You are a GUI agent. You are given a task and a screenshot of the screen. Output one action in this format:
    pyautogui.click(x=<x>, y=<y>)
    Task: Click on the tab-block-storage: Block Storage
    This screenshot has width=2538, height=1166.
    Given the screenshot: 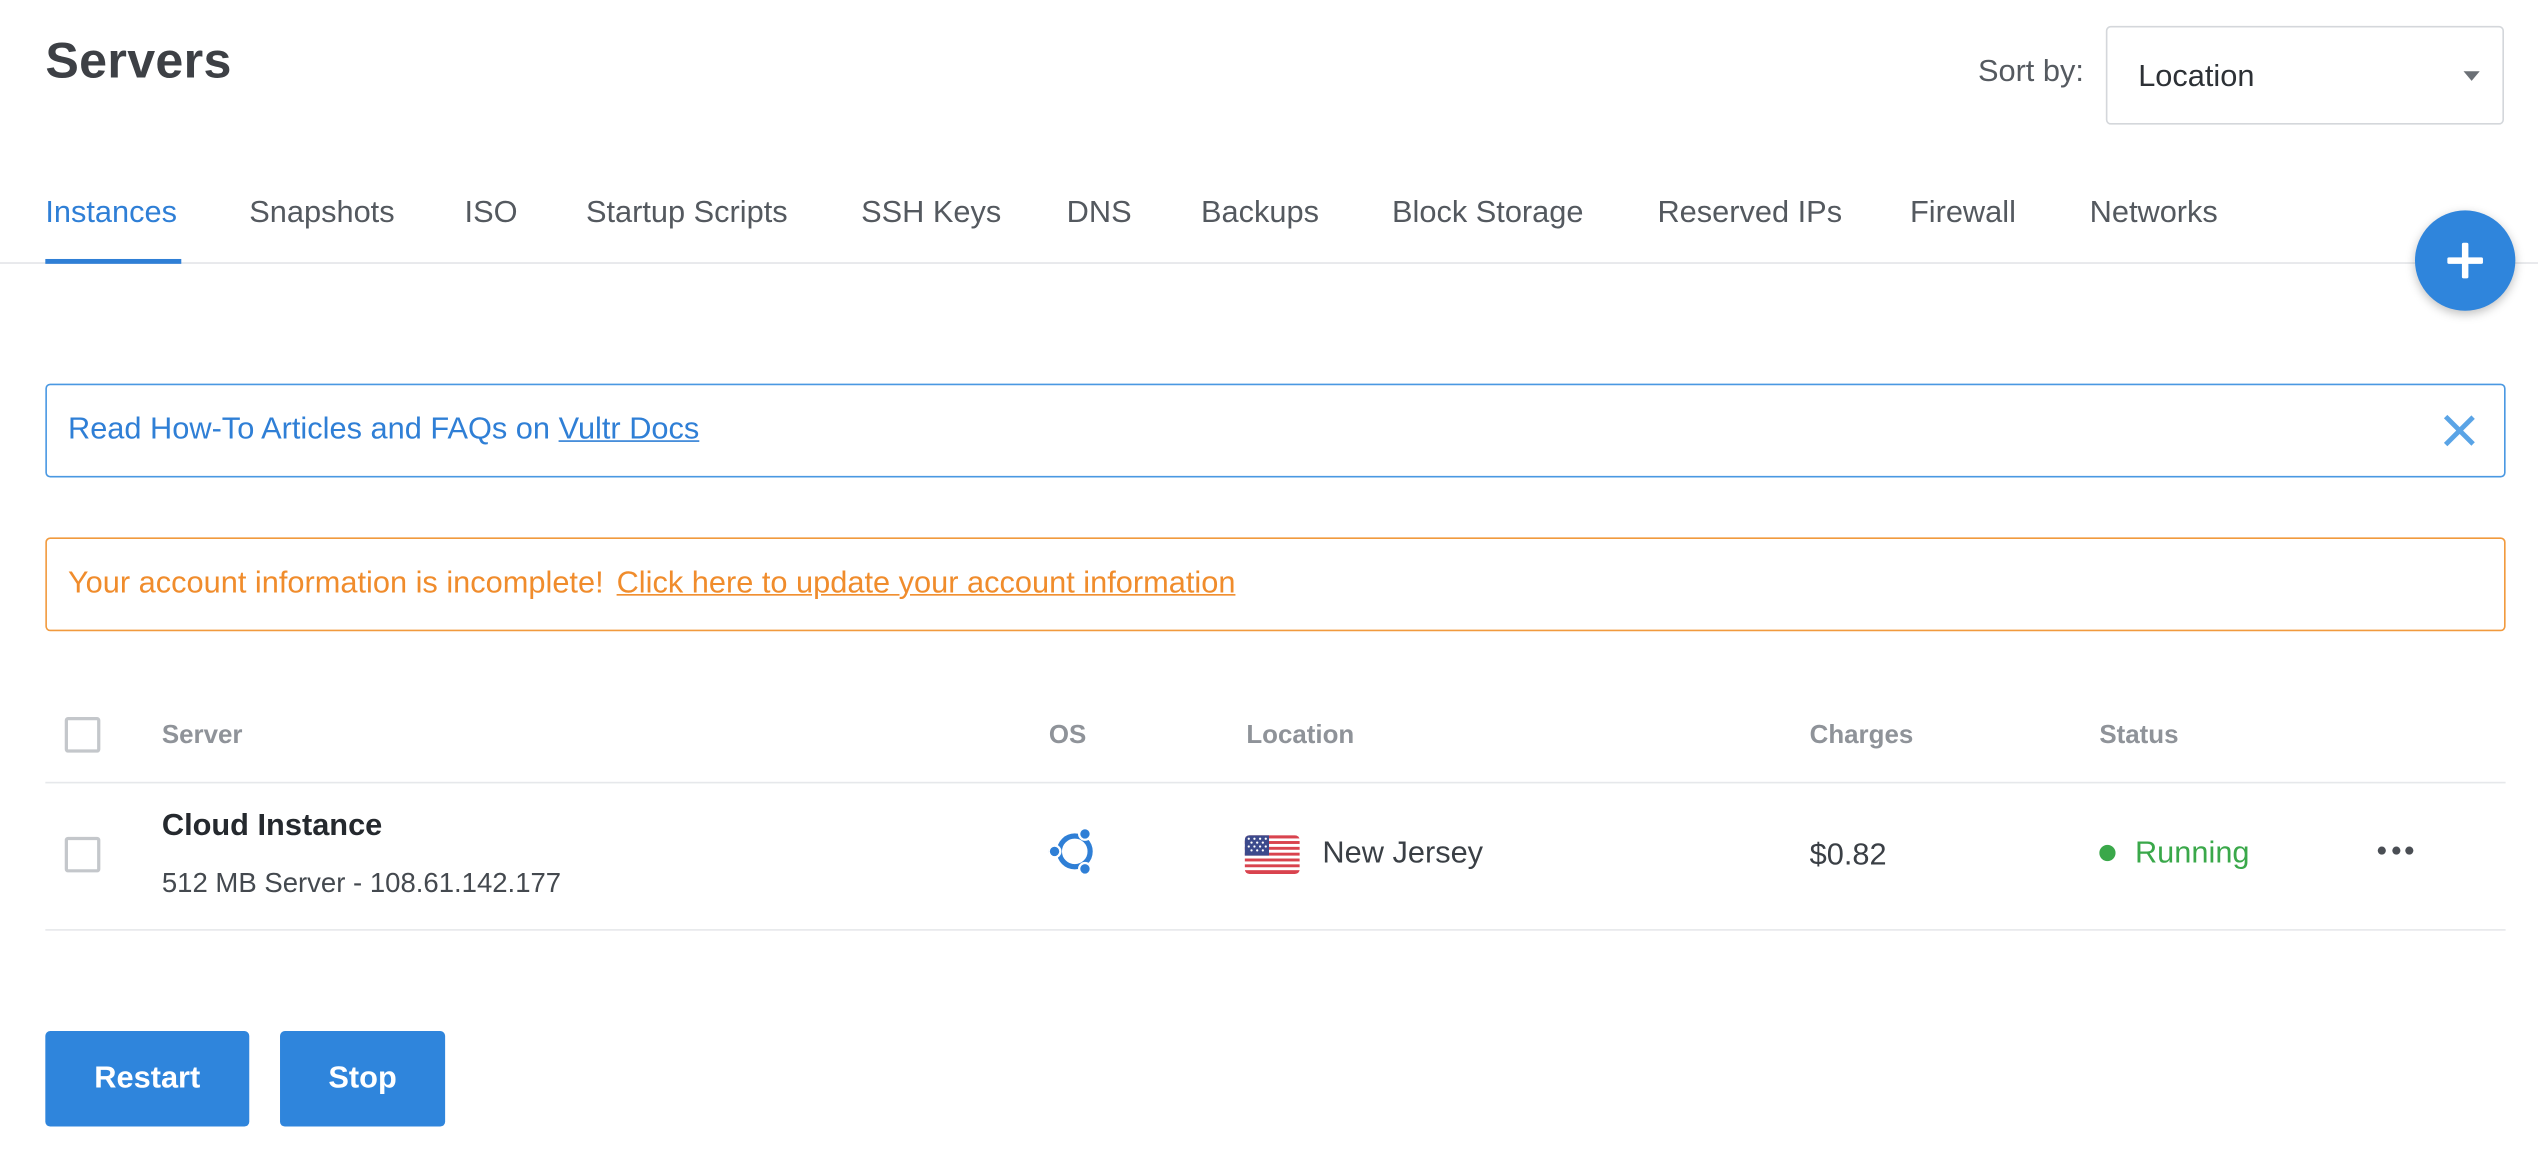 What is the action you would take?
    pyautogui.click(x=1487, y=214)
    